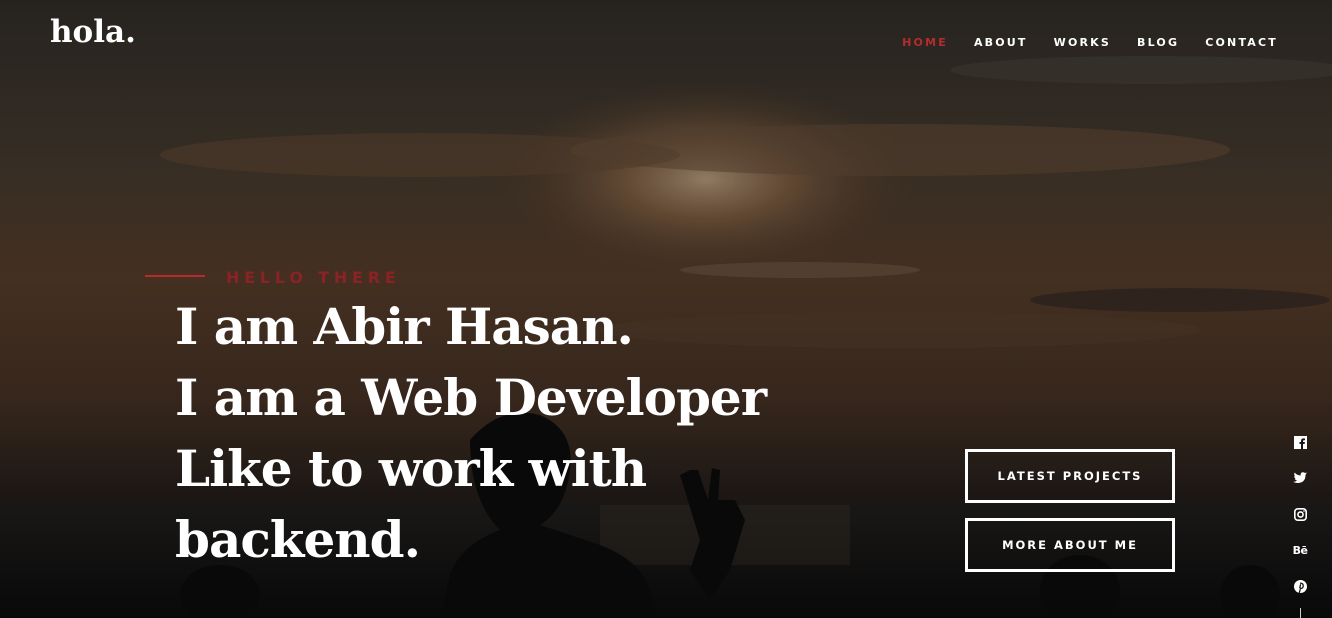 Image resolution: width=1332 pixels, height=618 pixels. I want to click on nav-item-about: ABOUT, so click(1001, 42).